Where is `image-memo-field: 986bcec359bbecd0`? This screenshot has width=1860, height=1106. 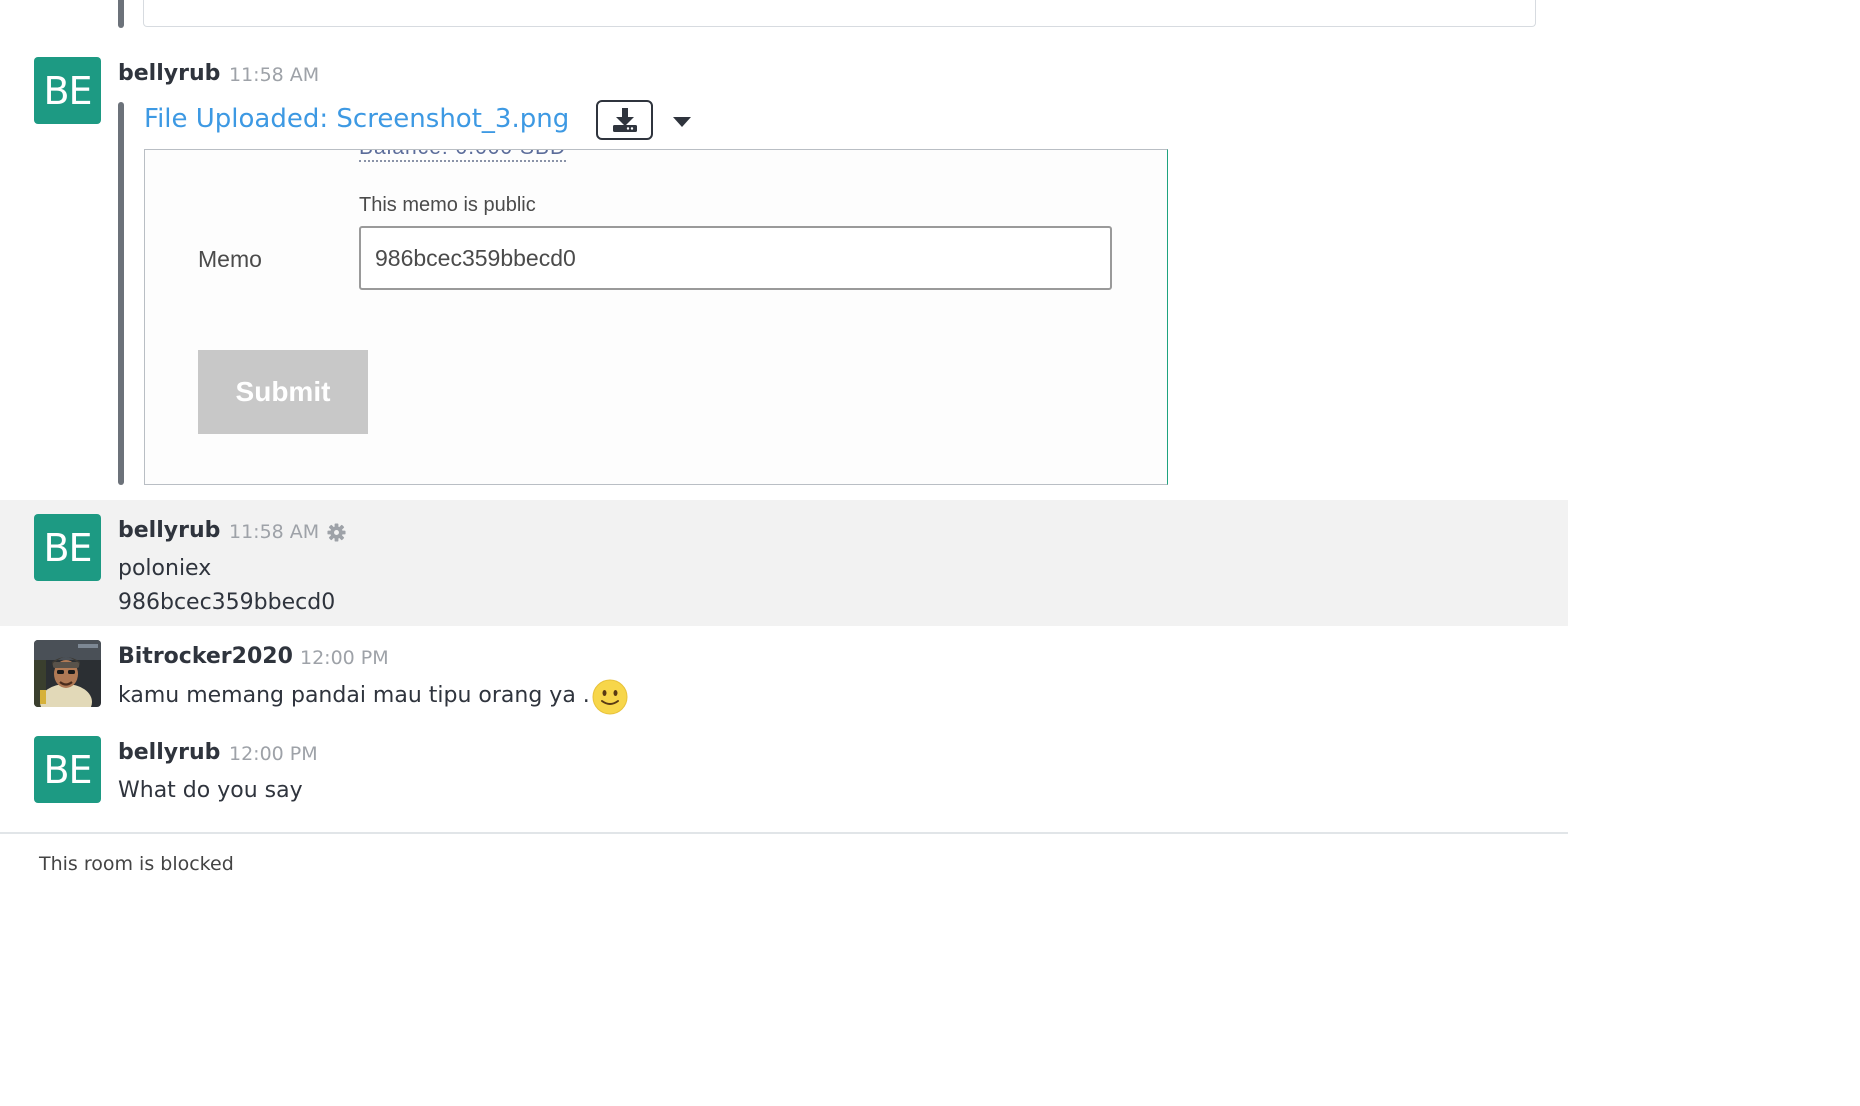 image-memo-field: 986bcec359bbecd0 is located at coordinates (735, 258).